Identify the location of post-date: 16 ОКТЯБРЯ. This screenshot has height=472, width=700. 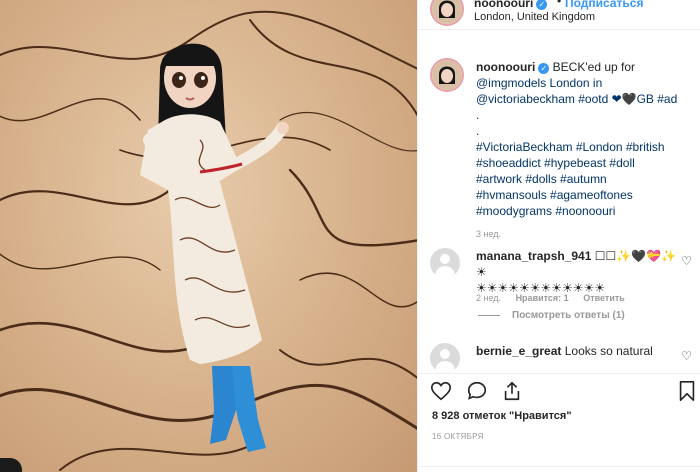
(458, 436).